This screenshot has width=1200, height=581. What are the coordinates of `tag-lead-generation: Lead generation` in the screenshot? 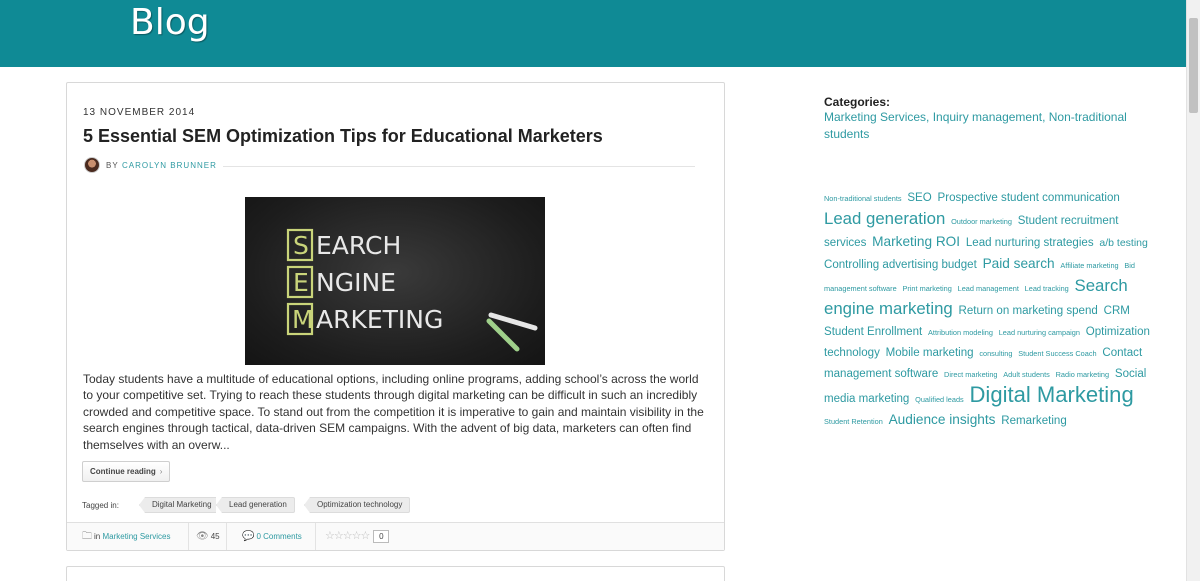 It's located at (255, 505).